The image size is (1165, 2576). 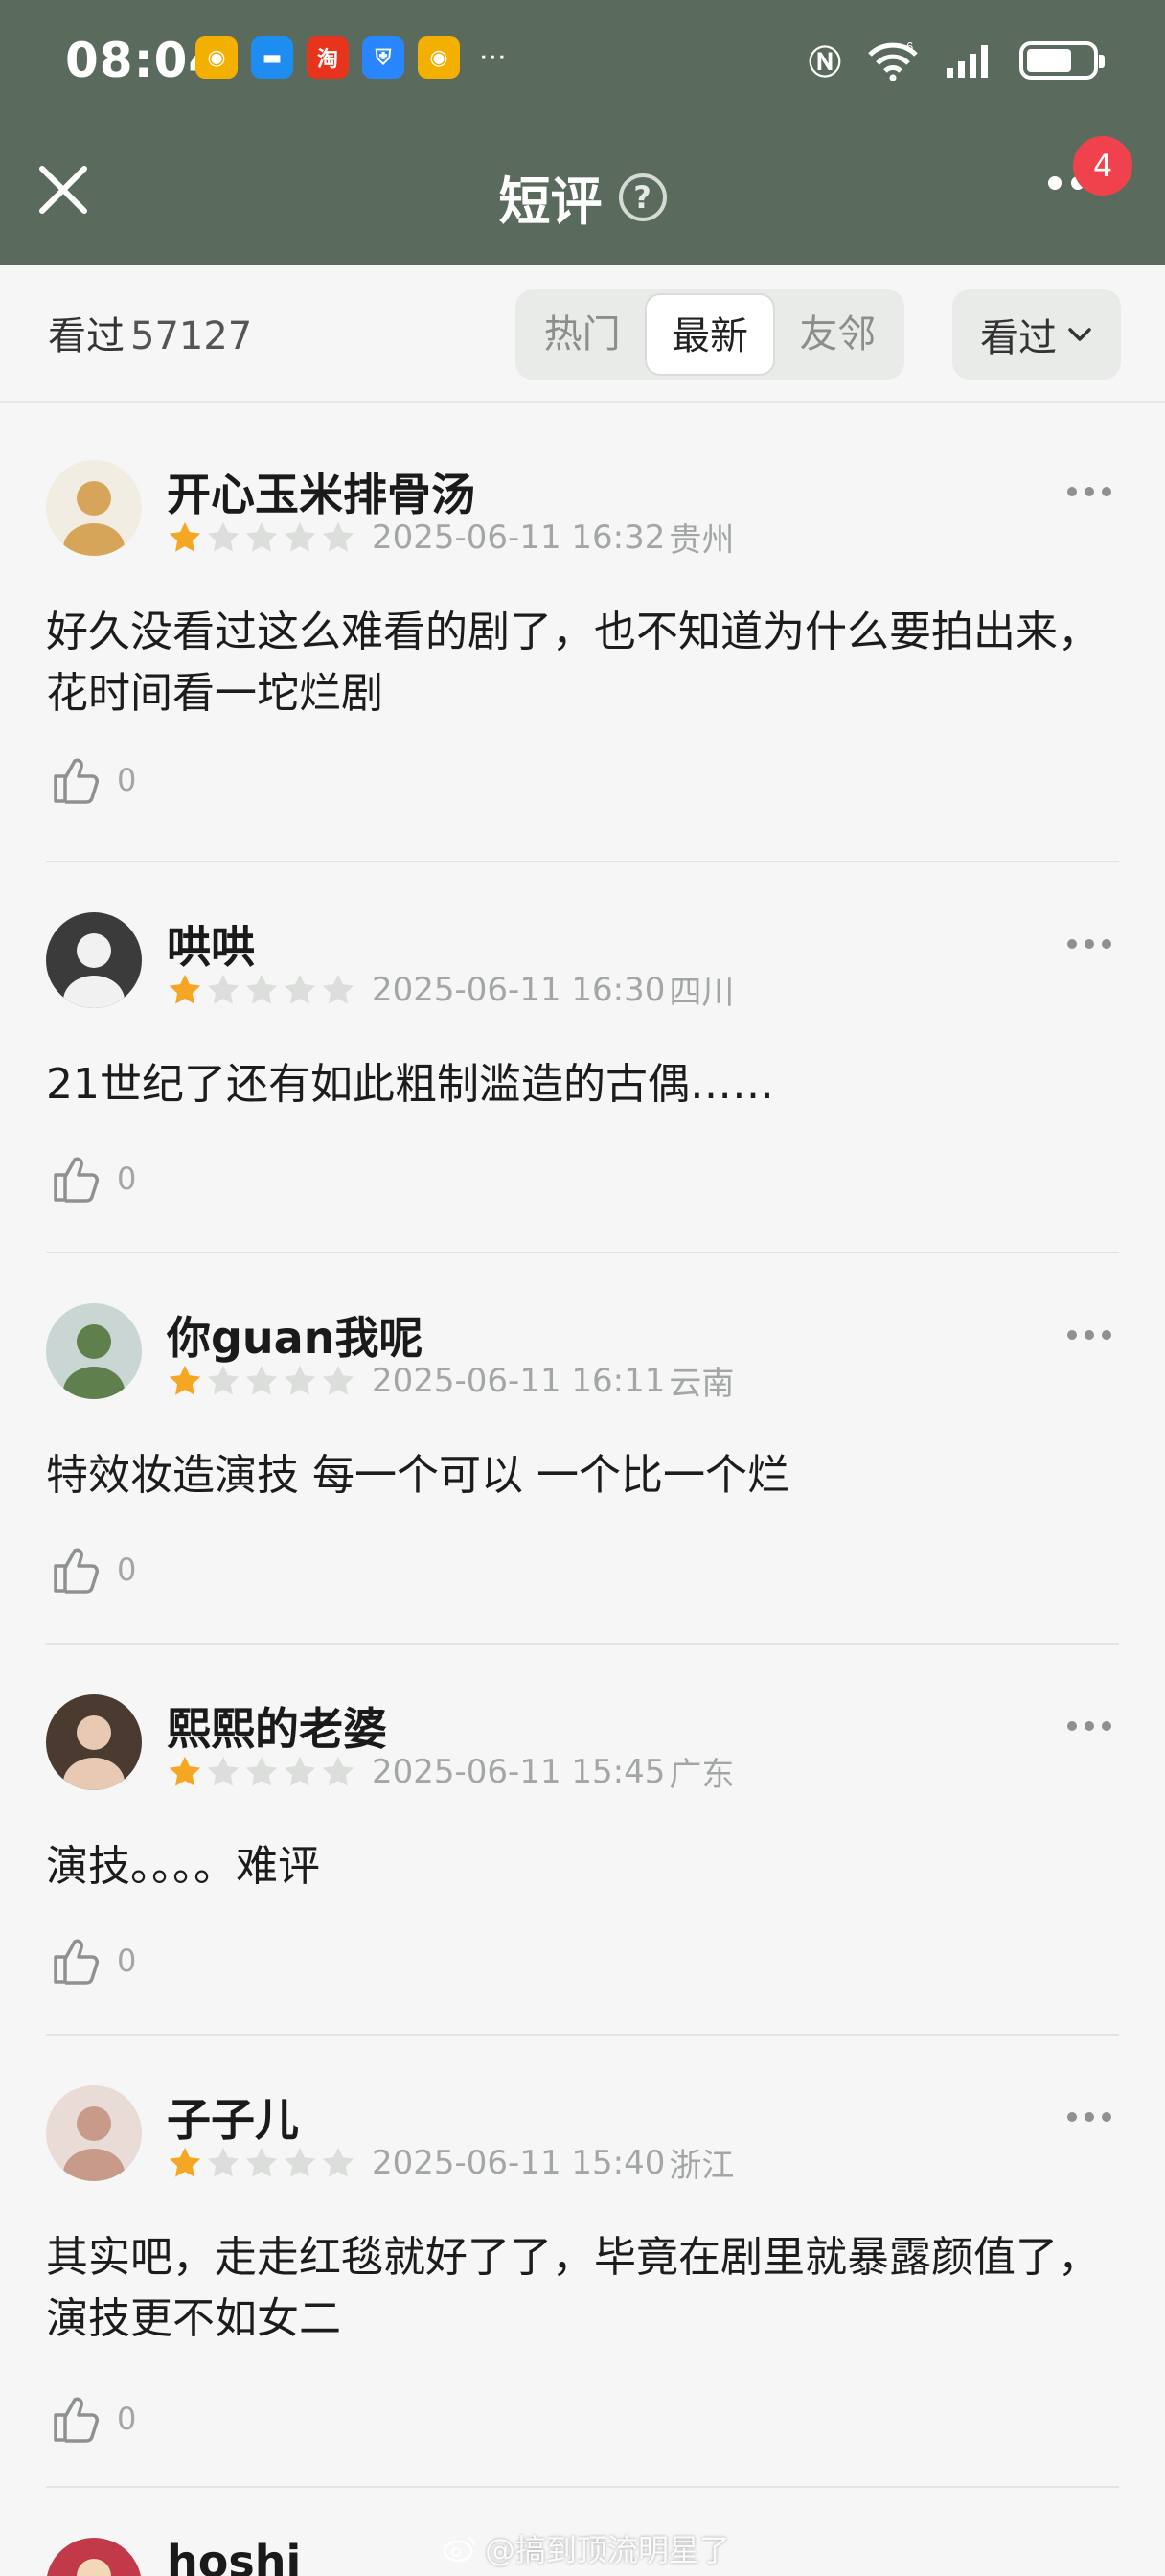 What do you see at coordinates (216, 57) in the screenshot?
I see `weibo-lite-icon: ◉` at bounding box center [216, 57].